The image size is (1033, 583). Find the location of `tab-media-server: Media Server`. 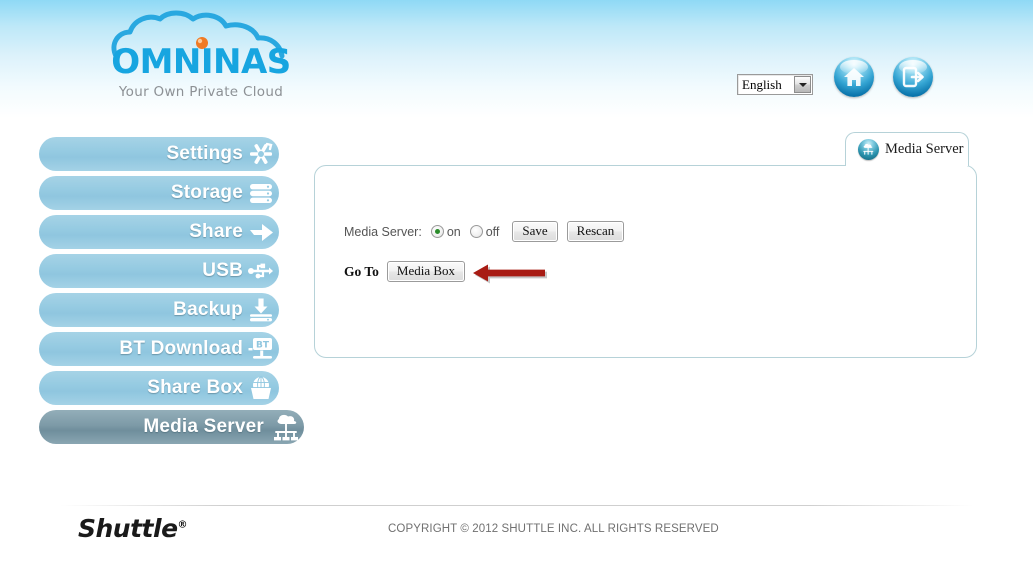

tab-media-server: Media Server is located at coordinates (907, 149).